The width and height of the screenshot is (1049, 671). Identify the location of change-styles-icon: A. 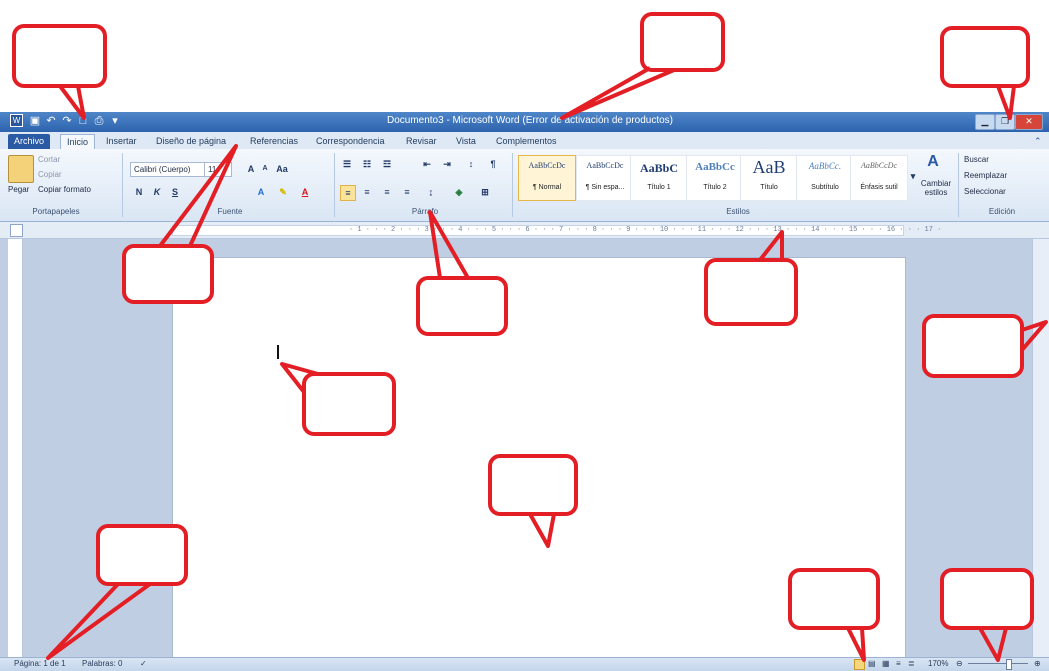
(933, 162).